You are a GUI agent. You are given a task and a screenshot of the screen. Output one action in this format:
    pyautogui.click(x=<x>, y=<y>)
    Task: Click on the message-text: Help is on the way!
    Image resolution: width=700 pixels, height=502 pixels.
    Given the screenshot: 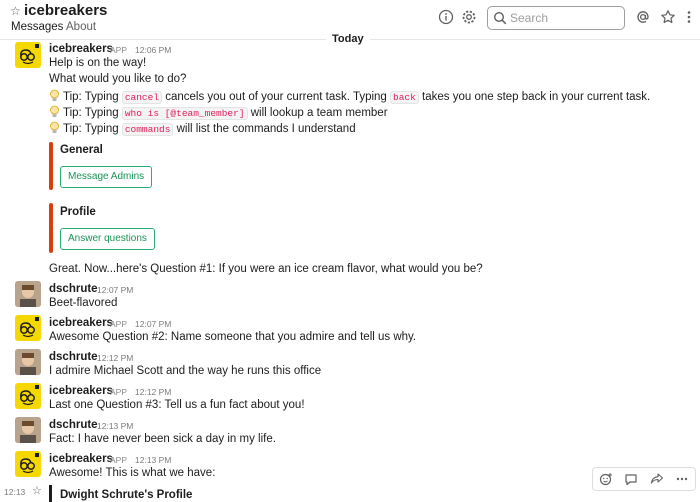 What is the action you would take?
    pyautogui.click(x=98, y=63)
    